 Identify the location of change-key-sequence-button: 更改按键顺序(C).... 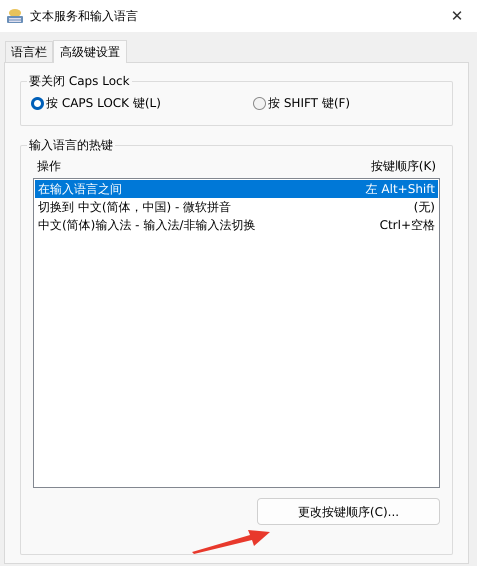
(348, 511).